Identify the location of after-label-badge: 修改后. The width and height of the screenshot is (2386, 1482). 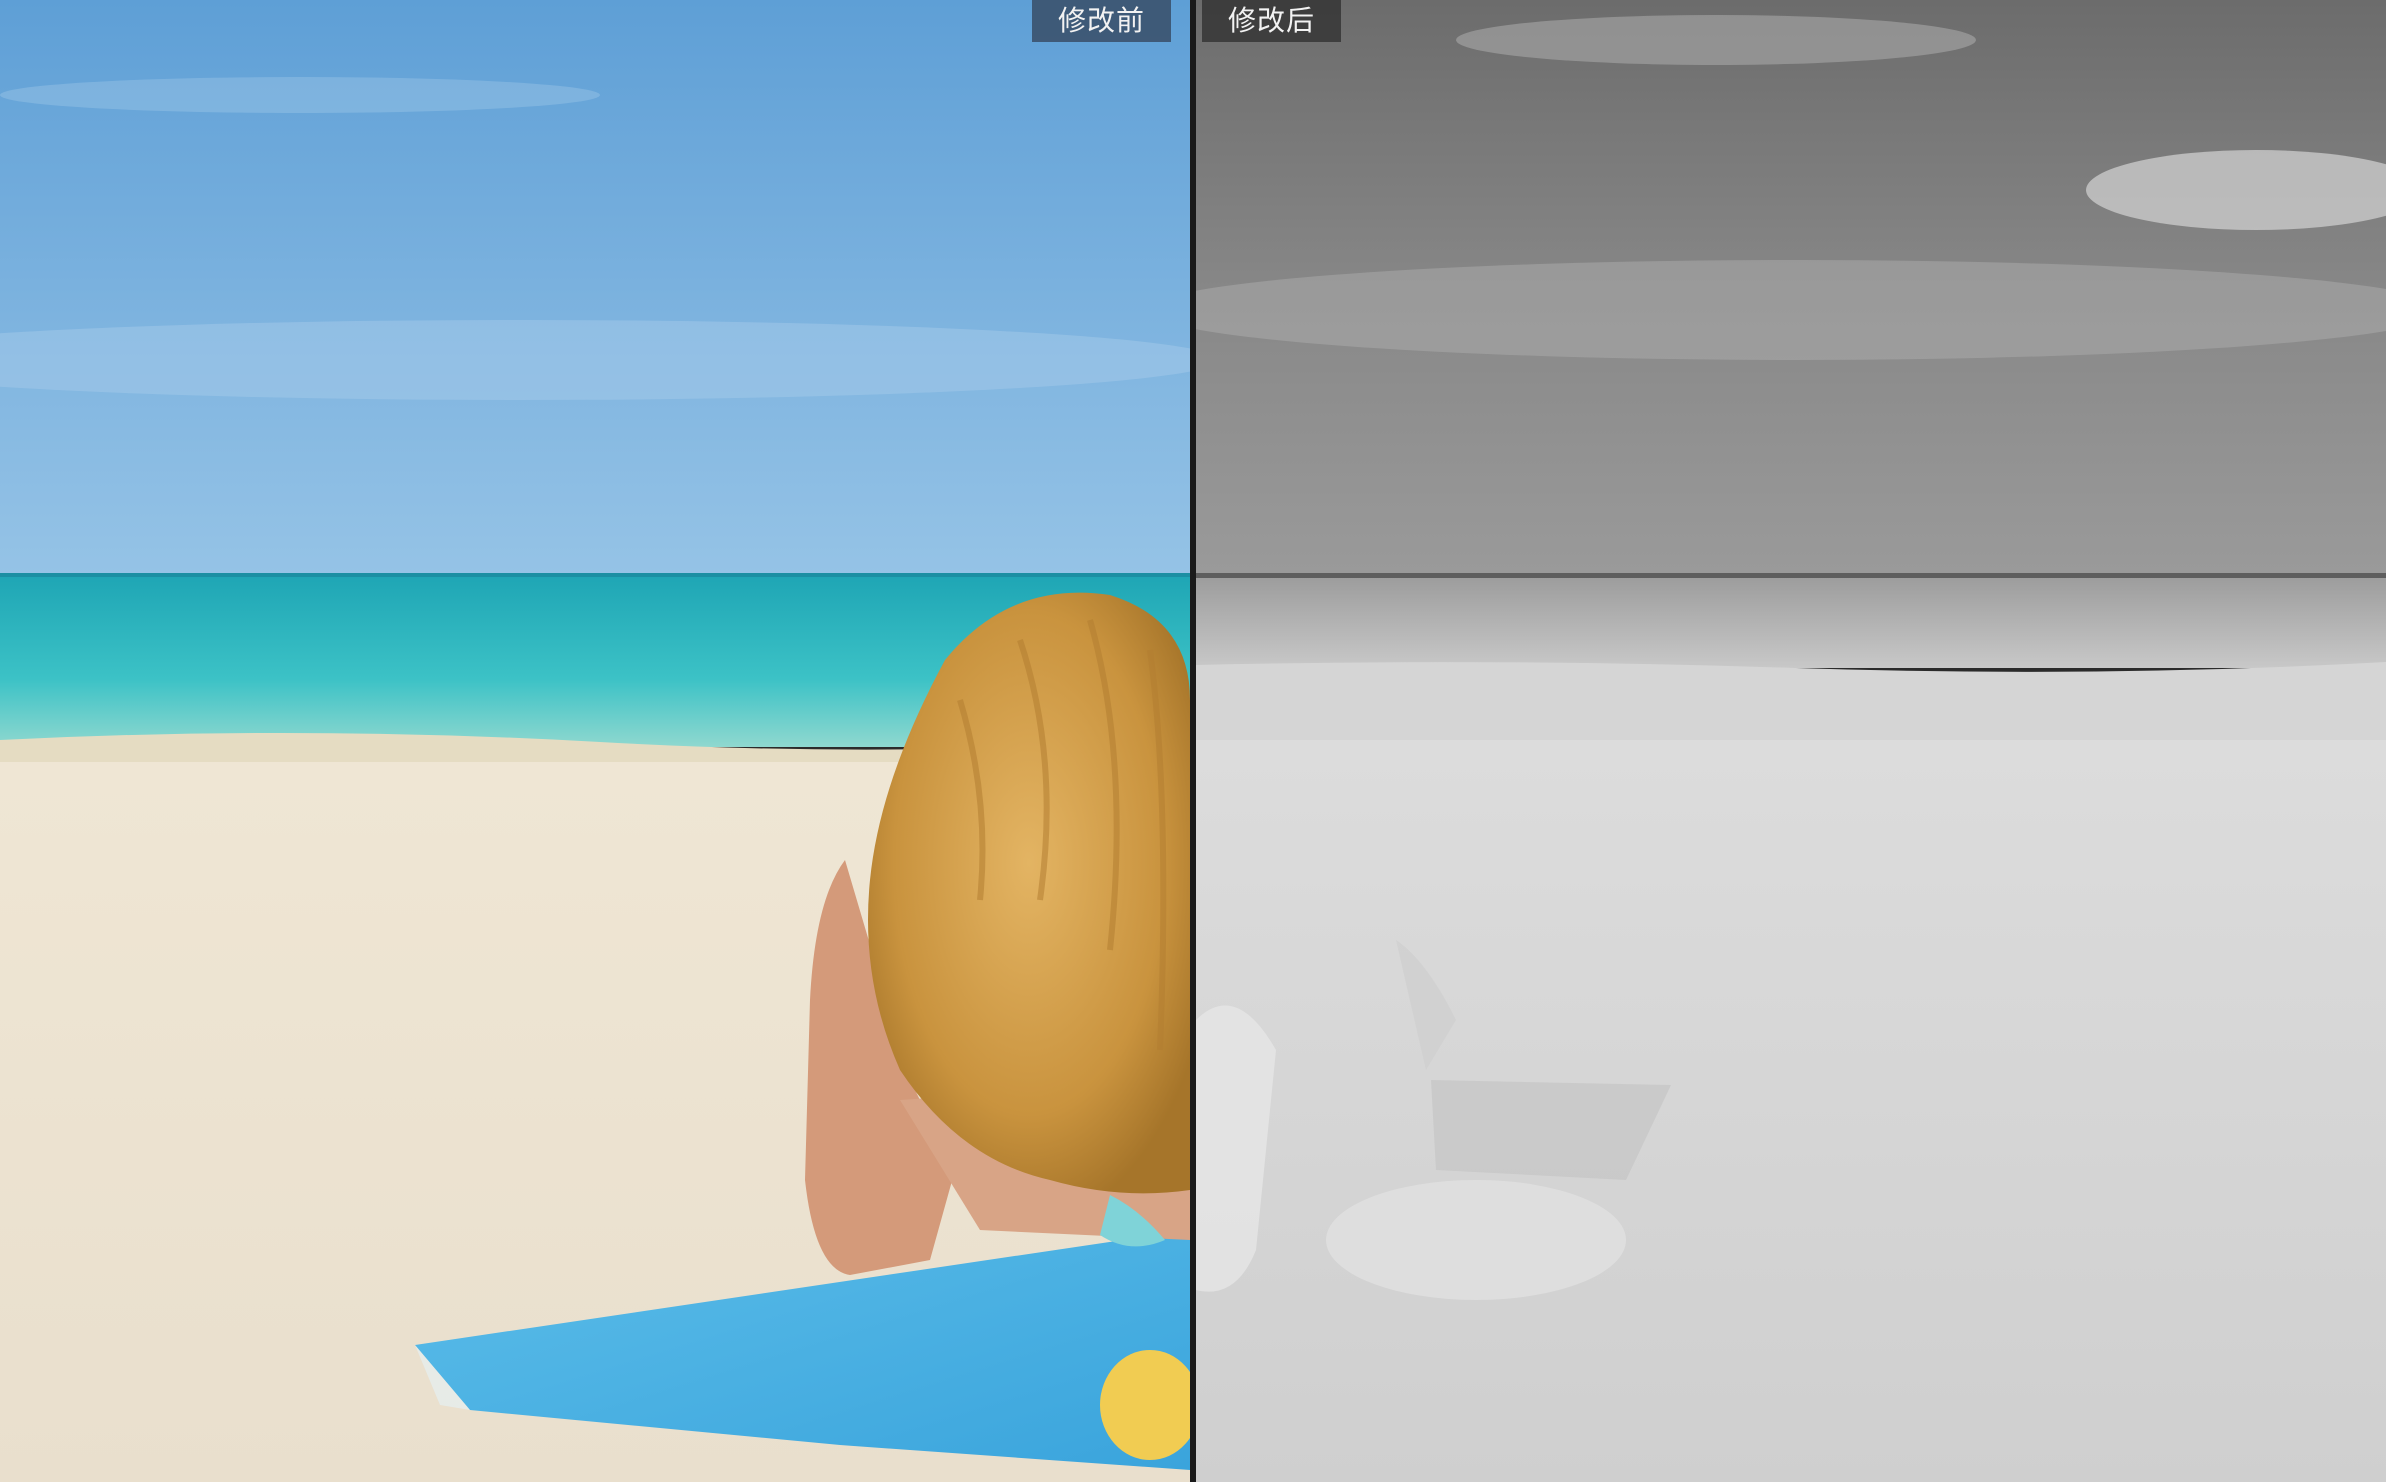
(1272, 21).